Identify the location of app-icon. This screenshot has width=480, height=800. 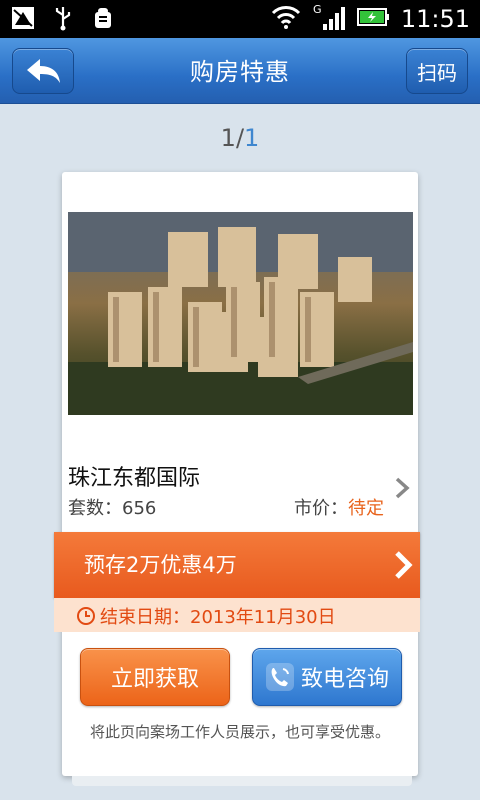
(23, 18).